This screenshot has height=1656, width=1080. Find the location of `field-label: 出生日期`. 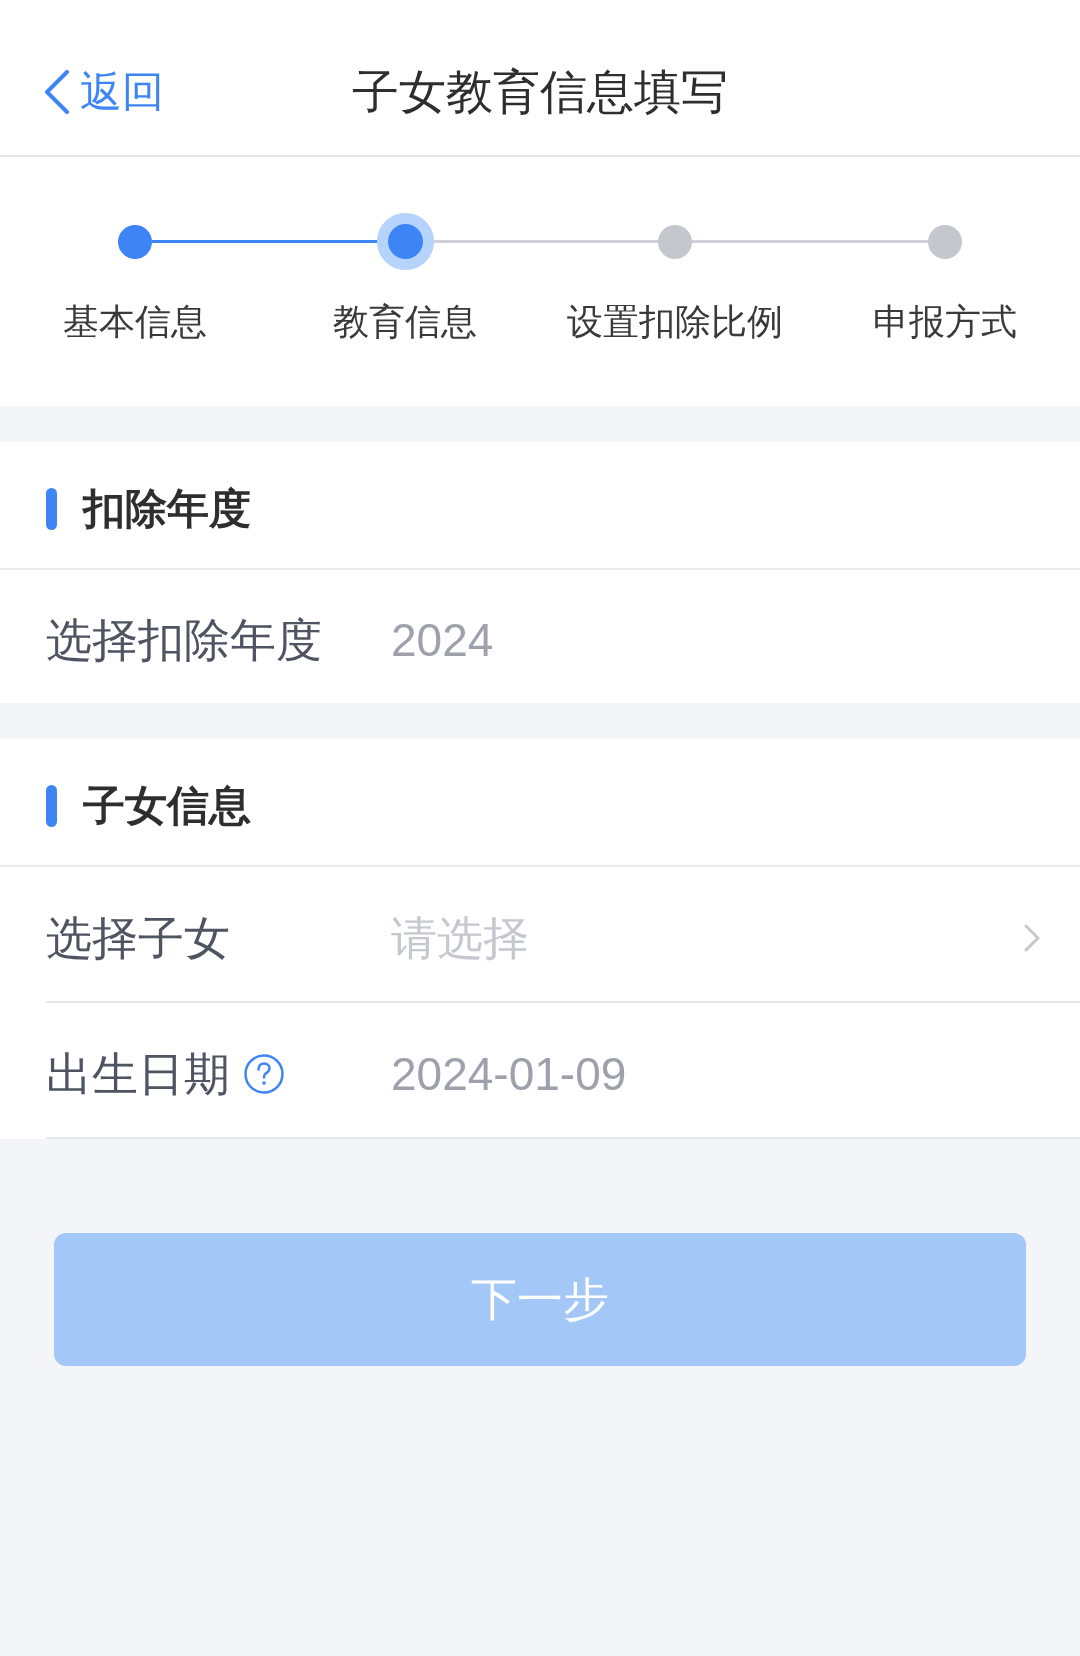

field-label: 出生日期 is located at coordinates (138, 1074).